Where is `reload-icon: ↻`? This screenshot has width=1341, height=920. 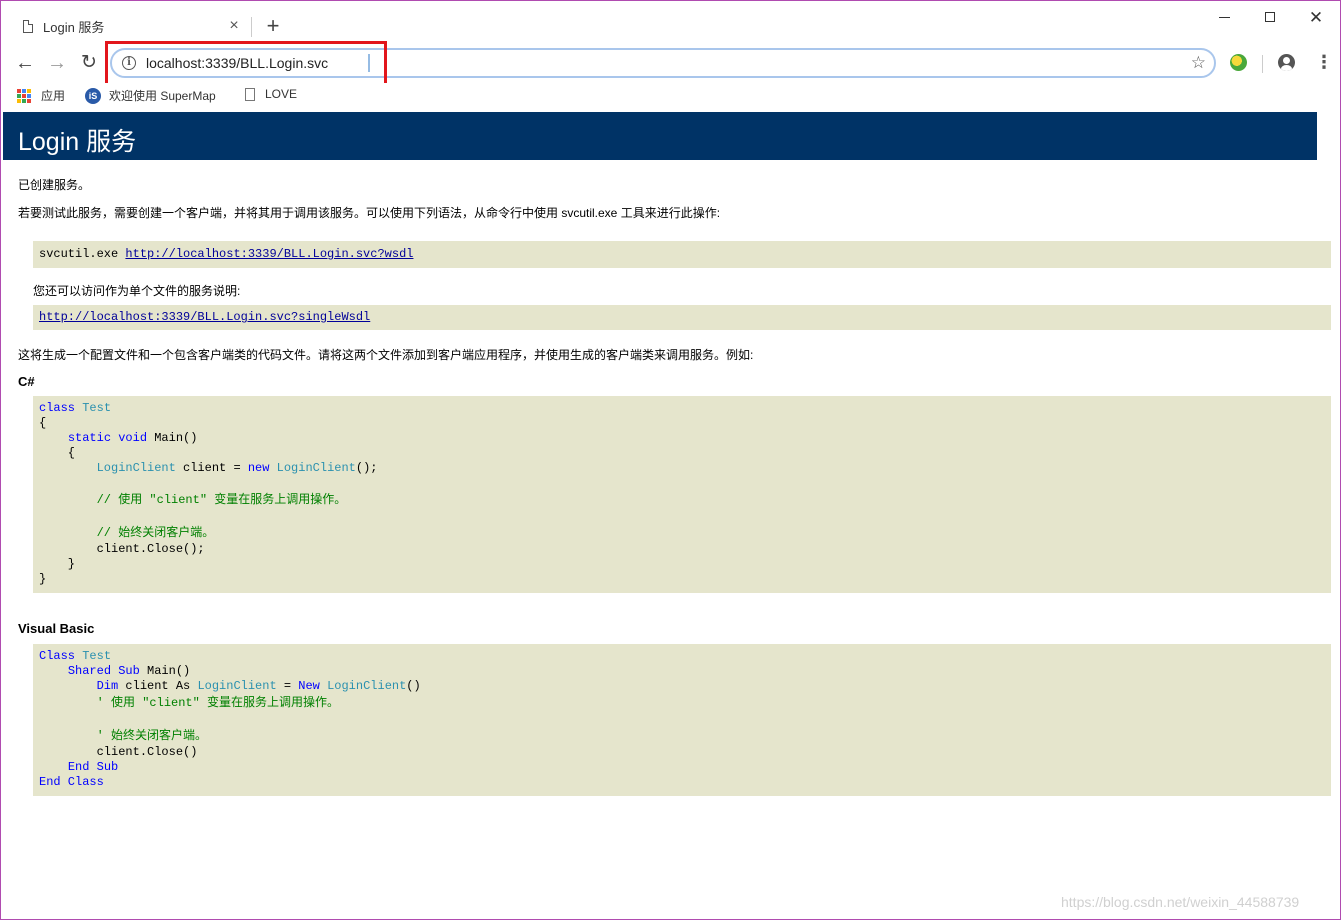
reload-icon: ↻ is located at coordinates (89, 62).